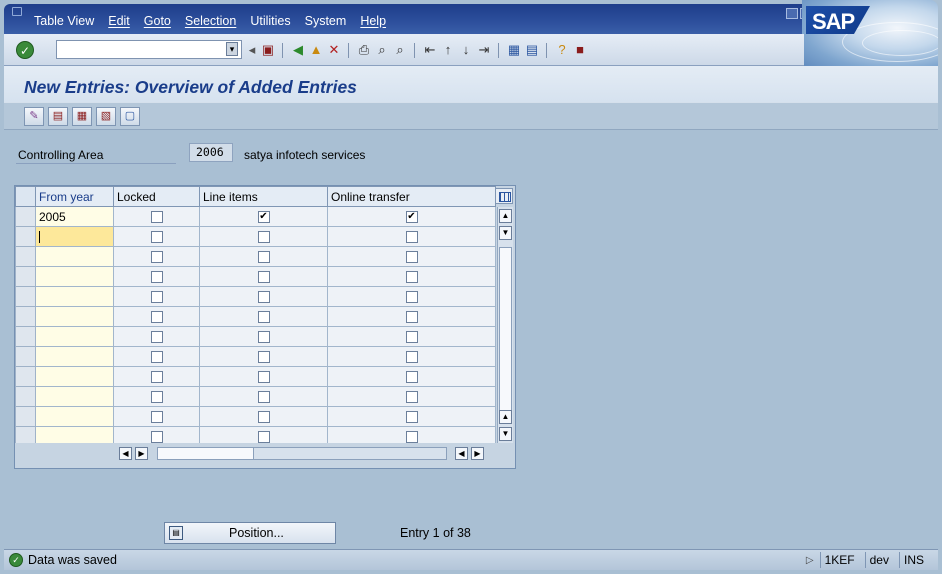 This screenshot has width=942, height=574. What do you see at coordinates (232, 49) in the screenshot?
I see `command-history-button: ▾` at bounding box center [232, 49].